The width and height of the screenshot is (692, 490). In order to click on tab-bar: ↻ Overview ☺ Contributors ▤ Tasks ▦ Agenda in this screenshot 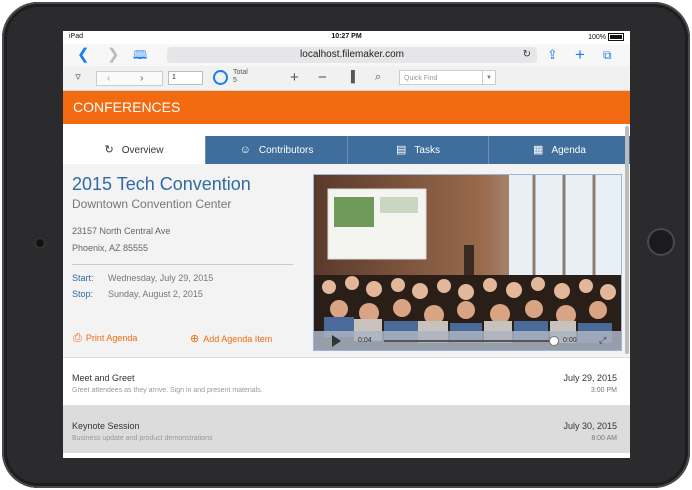, I will do `click(346, 150)`.